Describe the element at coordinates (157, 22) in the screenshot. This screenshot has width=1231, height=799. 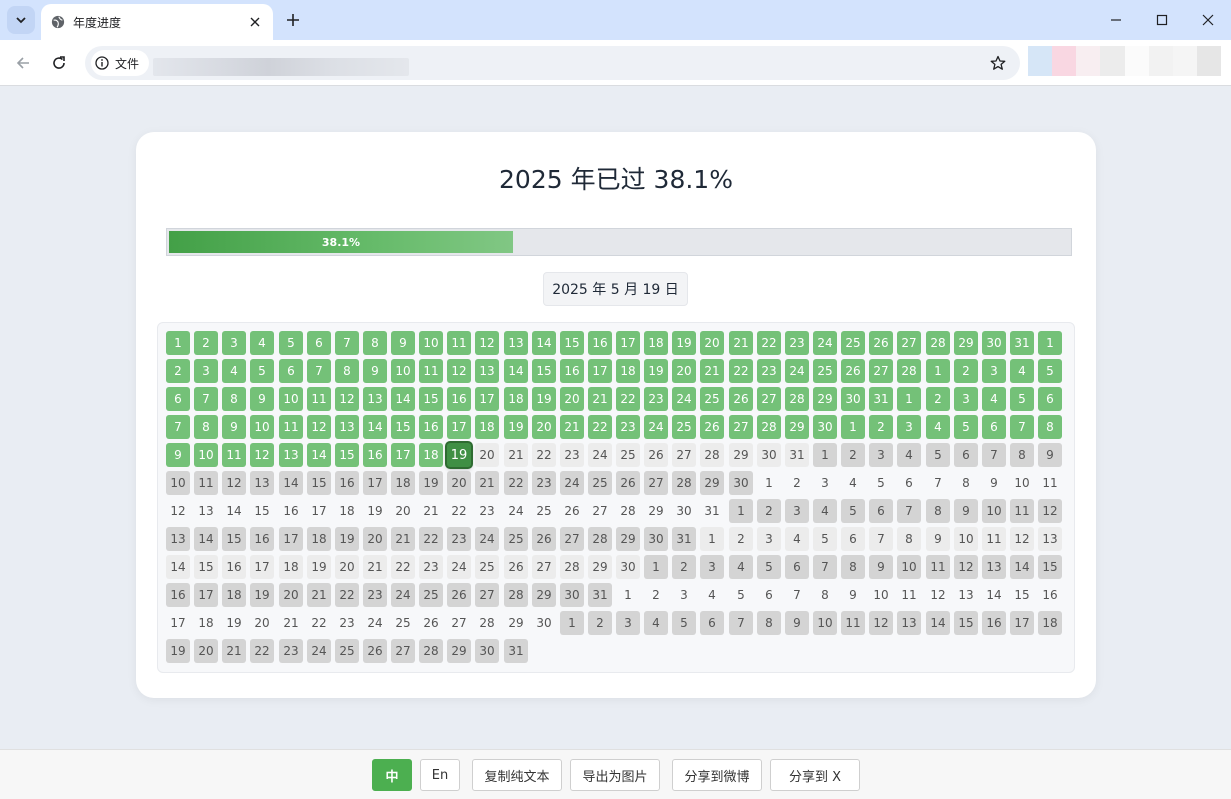
I see `browser-tab: 年度进度` at that location.